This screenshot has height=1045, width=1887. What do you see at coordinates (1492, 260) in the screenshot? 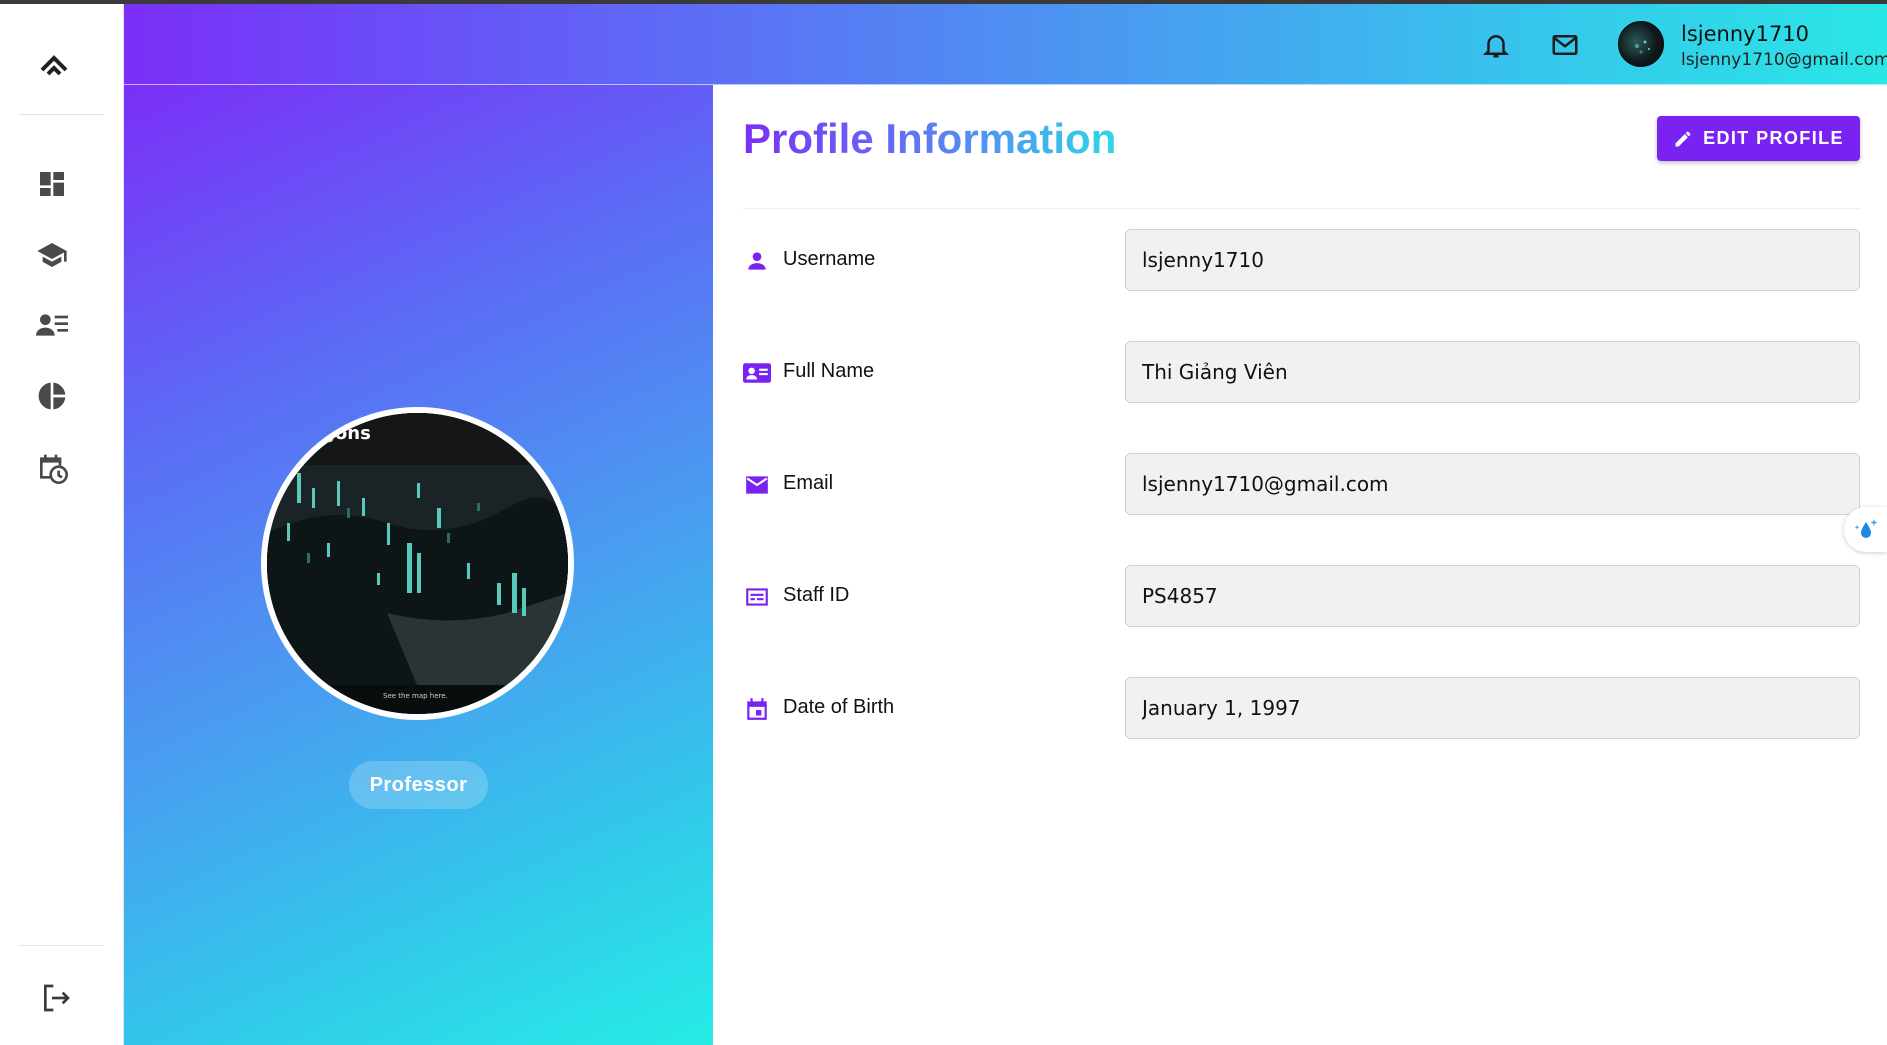
I see `username-input` at bounding box center [1492, 260].